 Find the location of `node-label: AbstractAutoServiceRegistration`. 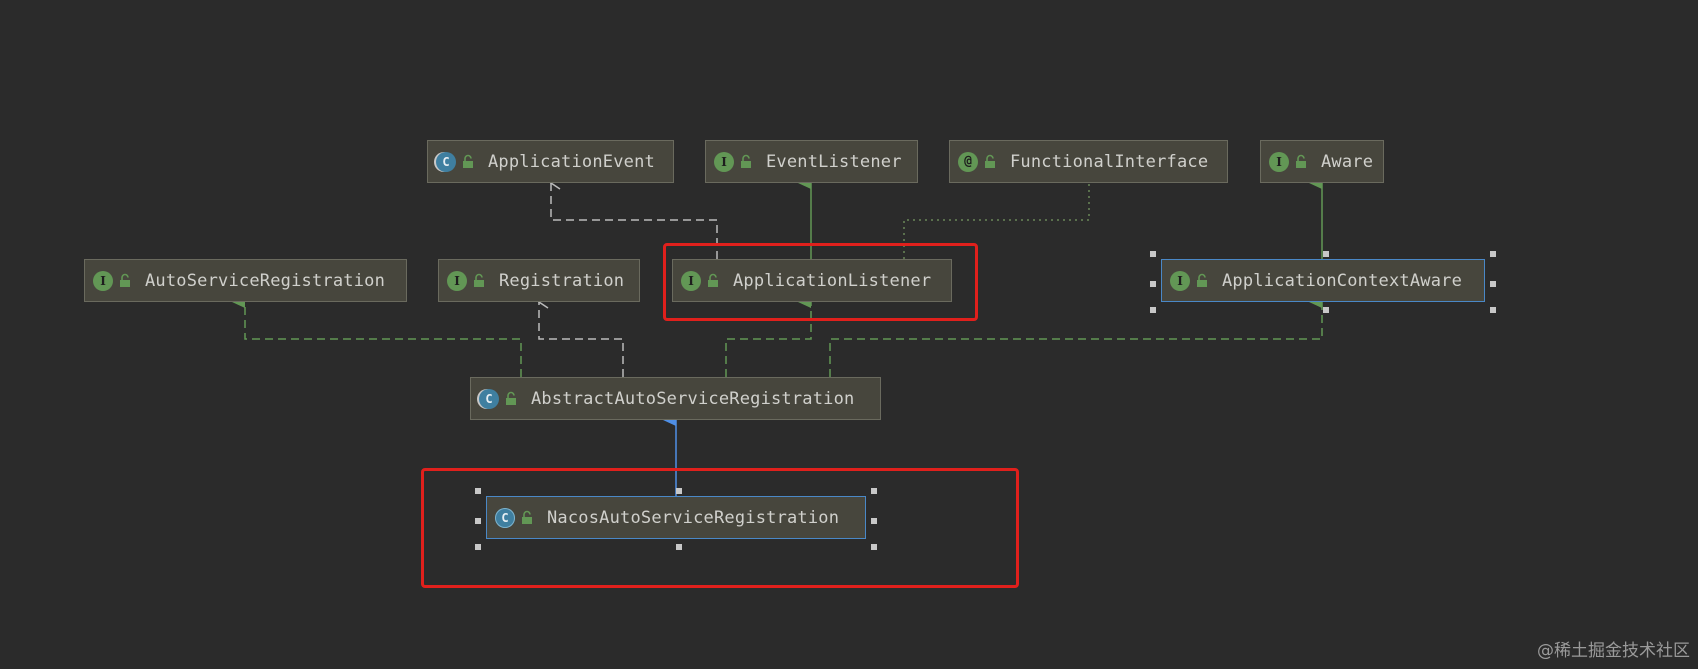

node-label: AbstractAutoServiceRegistration is located at coordinates (693, 398).